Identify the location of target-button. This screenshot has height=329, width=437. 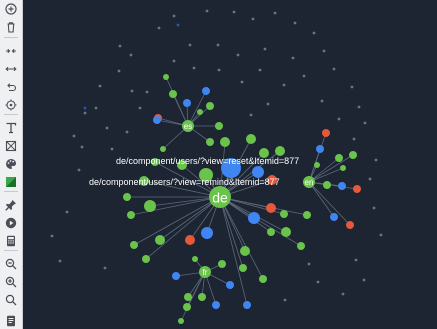
(11, 105).